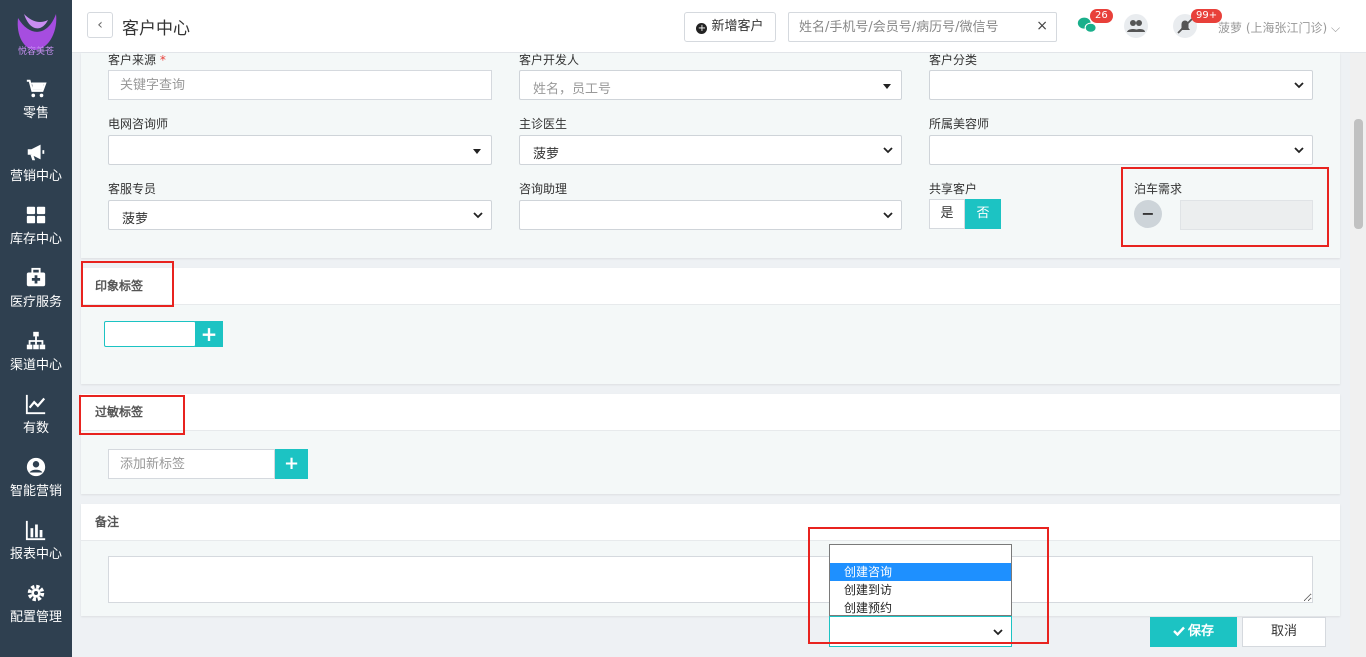  What do you see at coordinates (291, 464) in the screenshot?
I see `add-allergy-tag-button: +` at bounding box center [291, 464].